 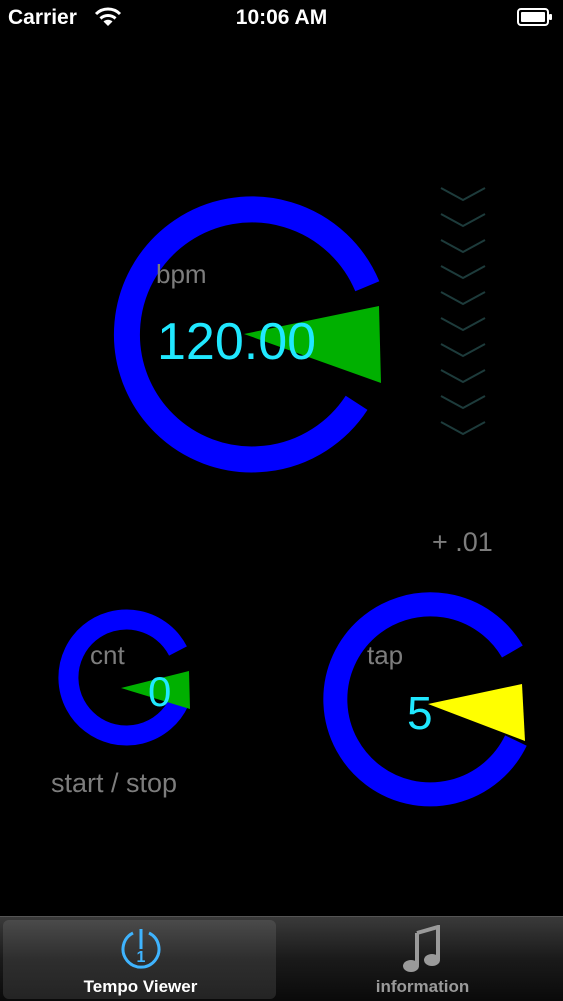 I want to click on music-note-icon, so click(x=421, y=948).